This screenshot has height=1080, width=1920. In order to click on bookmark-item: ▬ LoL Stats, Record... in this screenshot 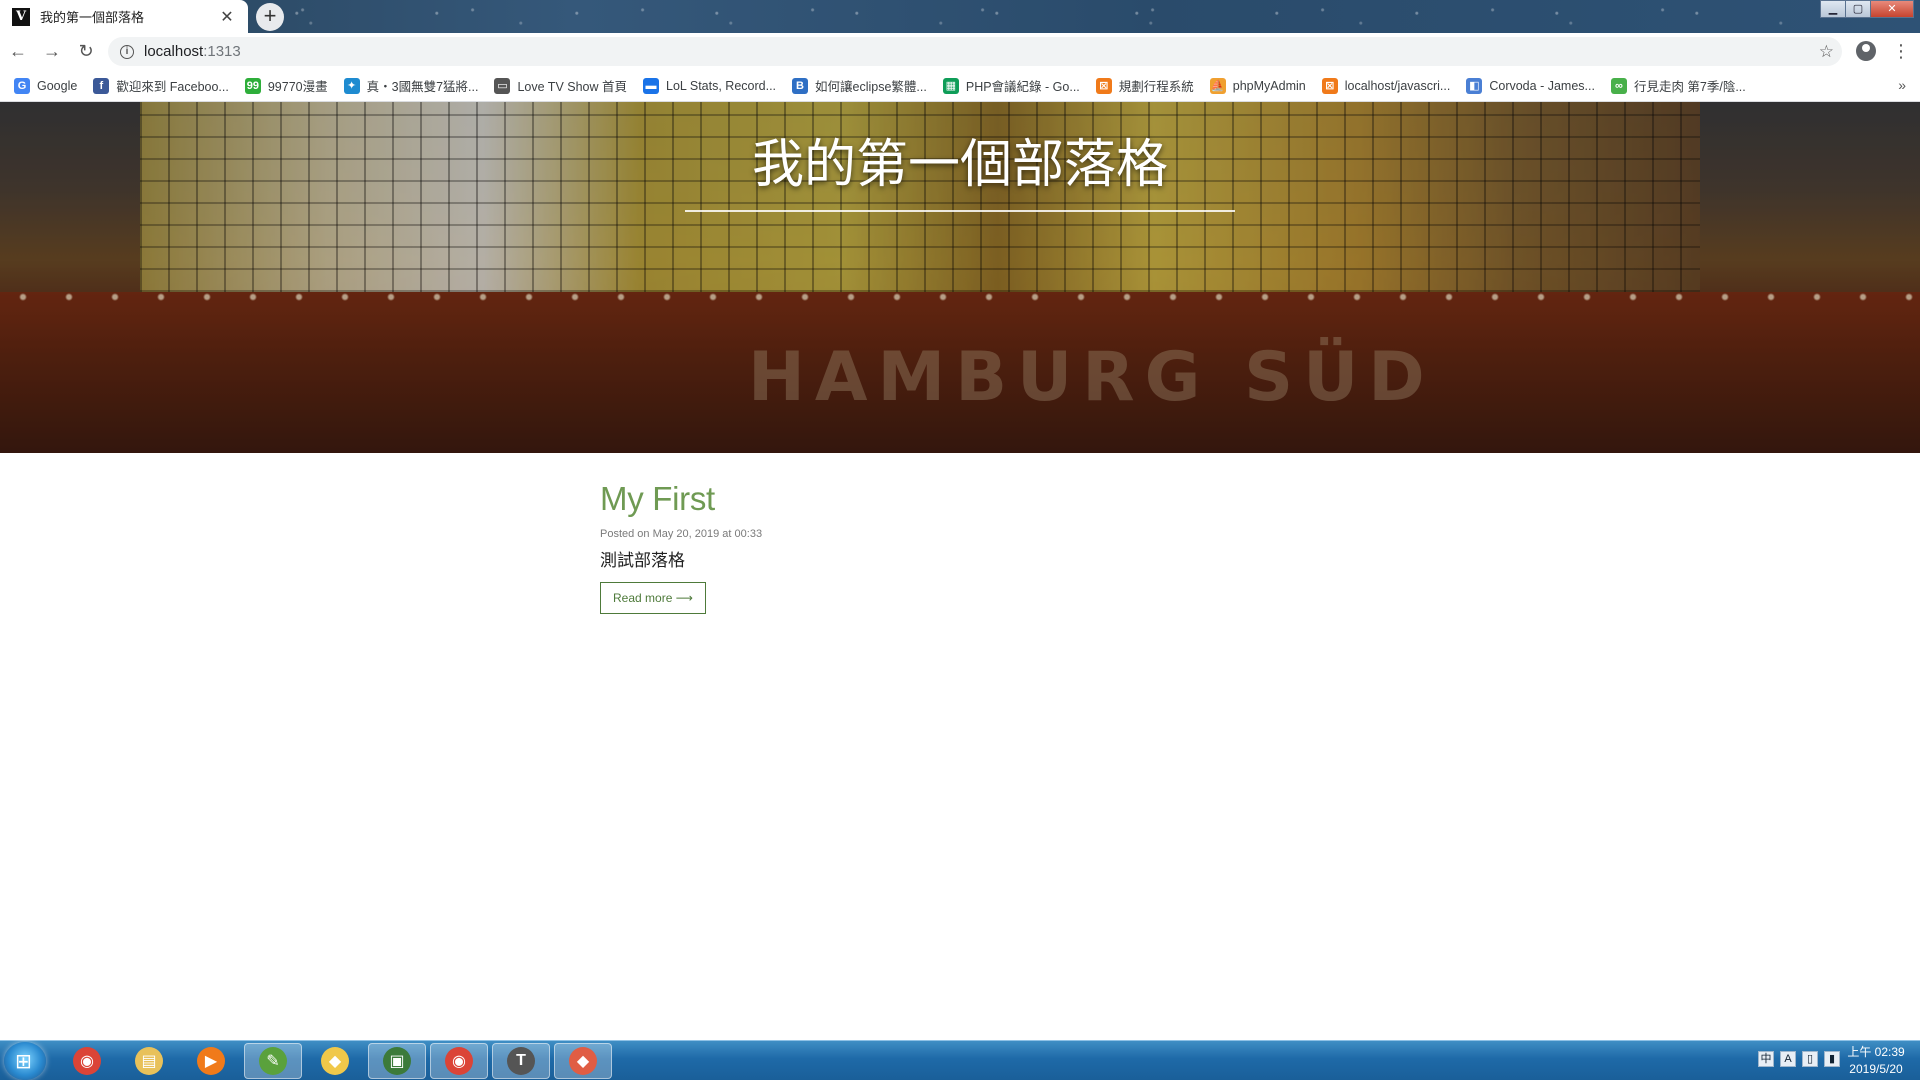, I will do `click(710, 85)`.